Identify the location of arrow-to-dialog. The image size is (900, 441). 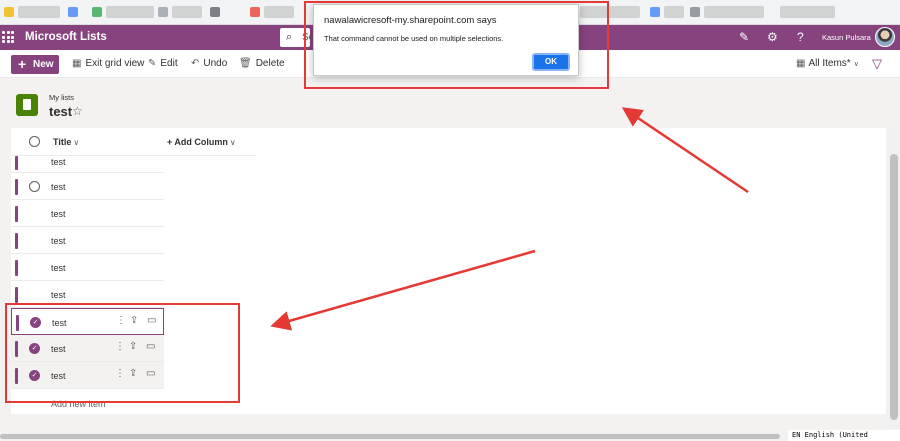
(685, 150).